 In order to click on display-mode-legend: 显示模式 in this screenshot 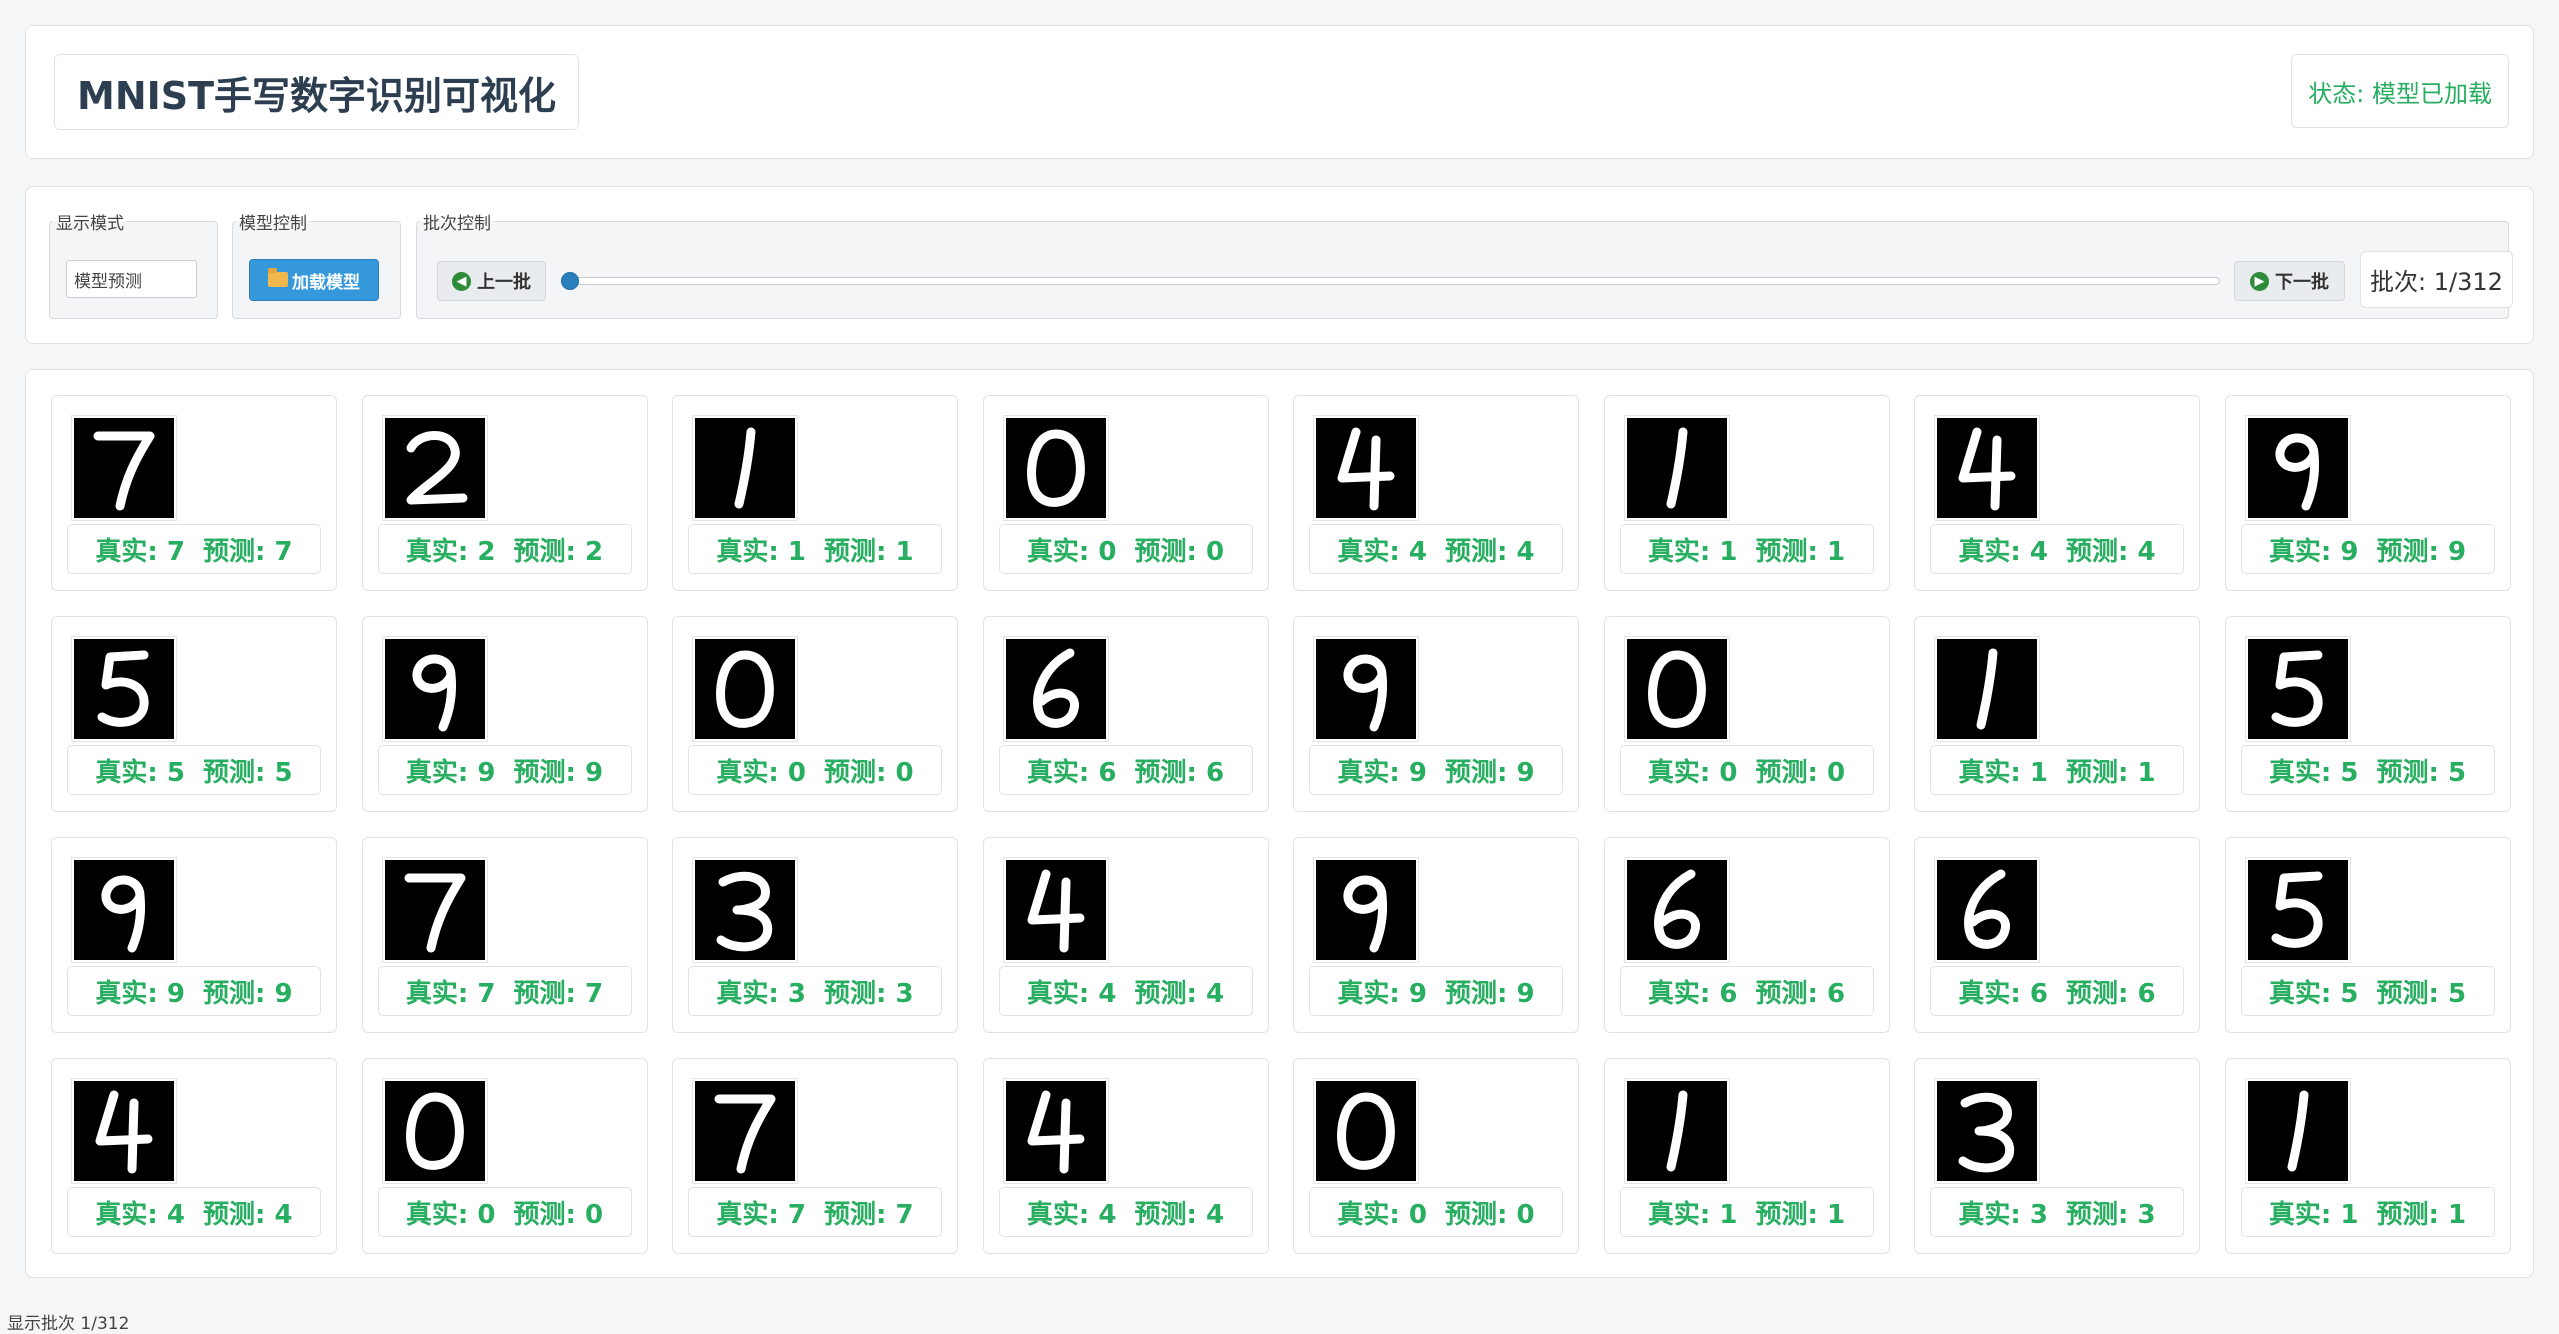, I will do `click(90, 224)`.